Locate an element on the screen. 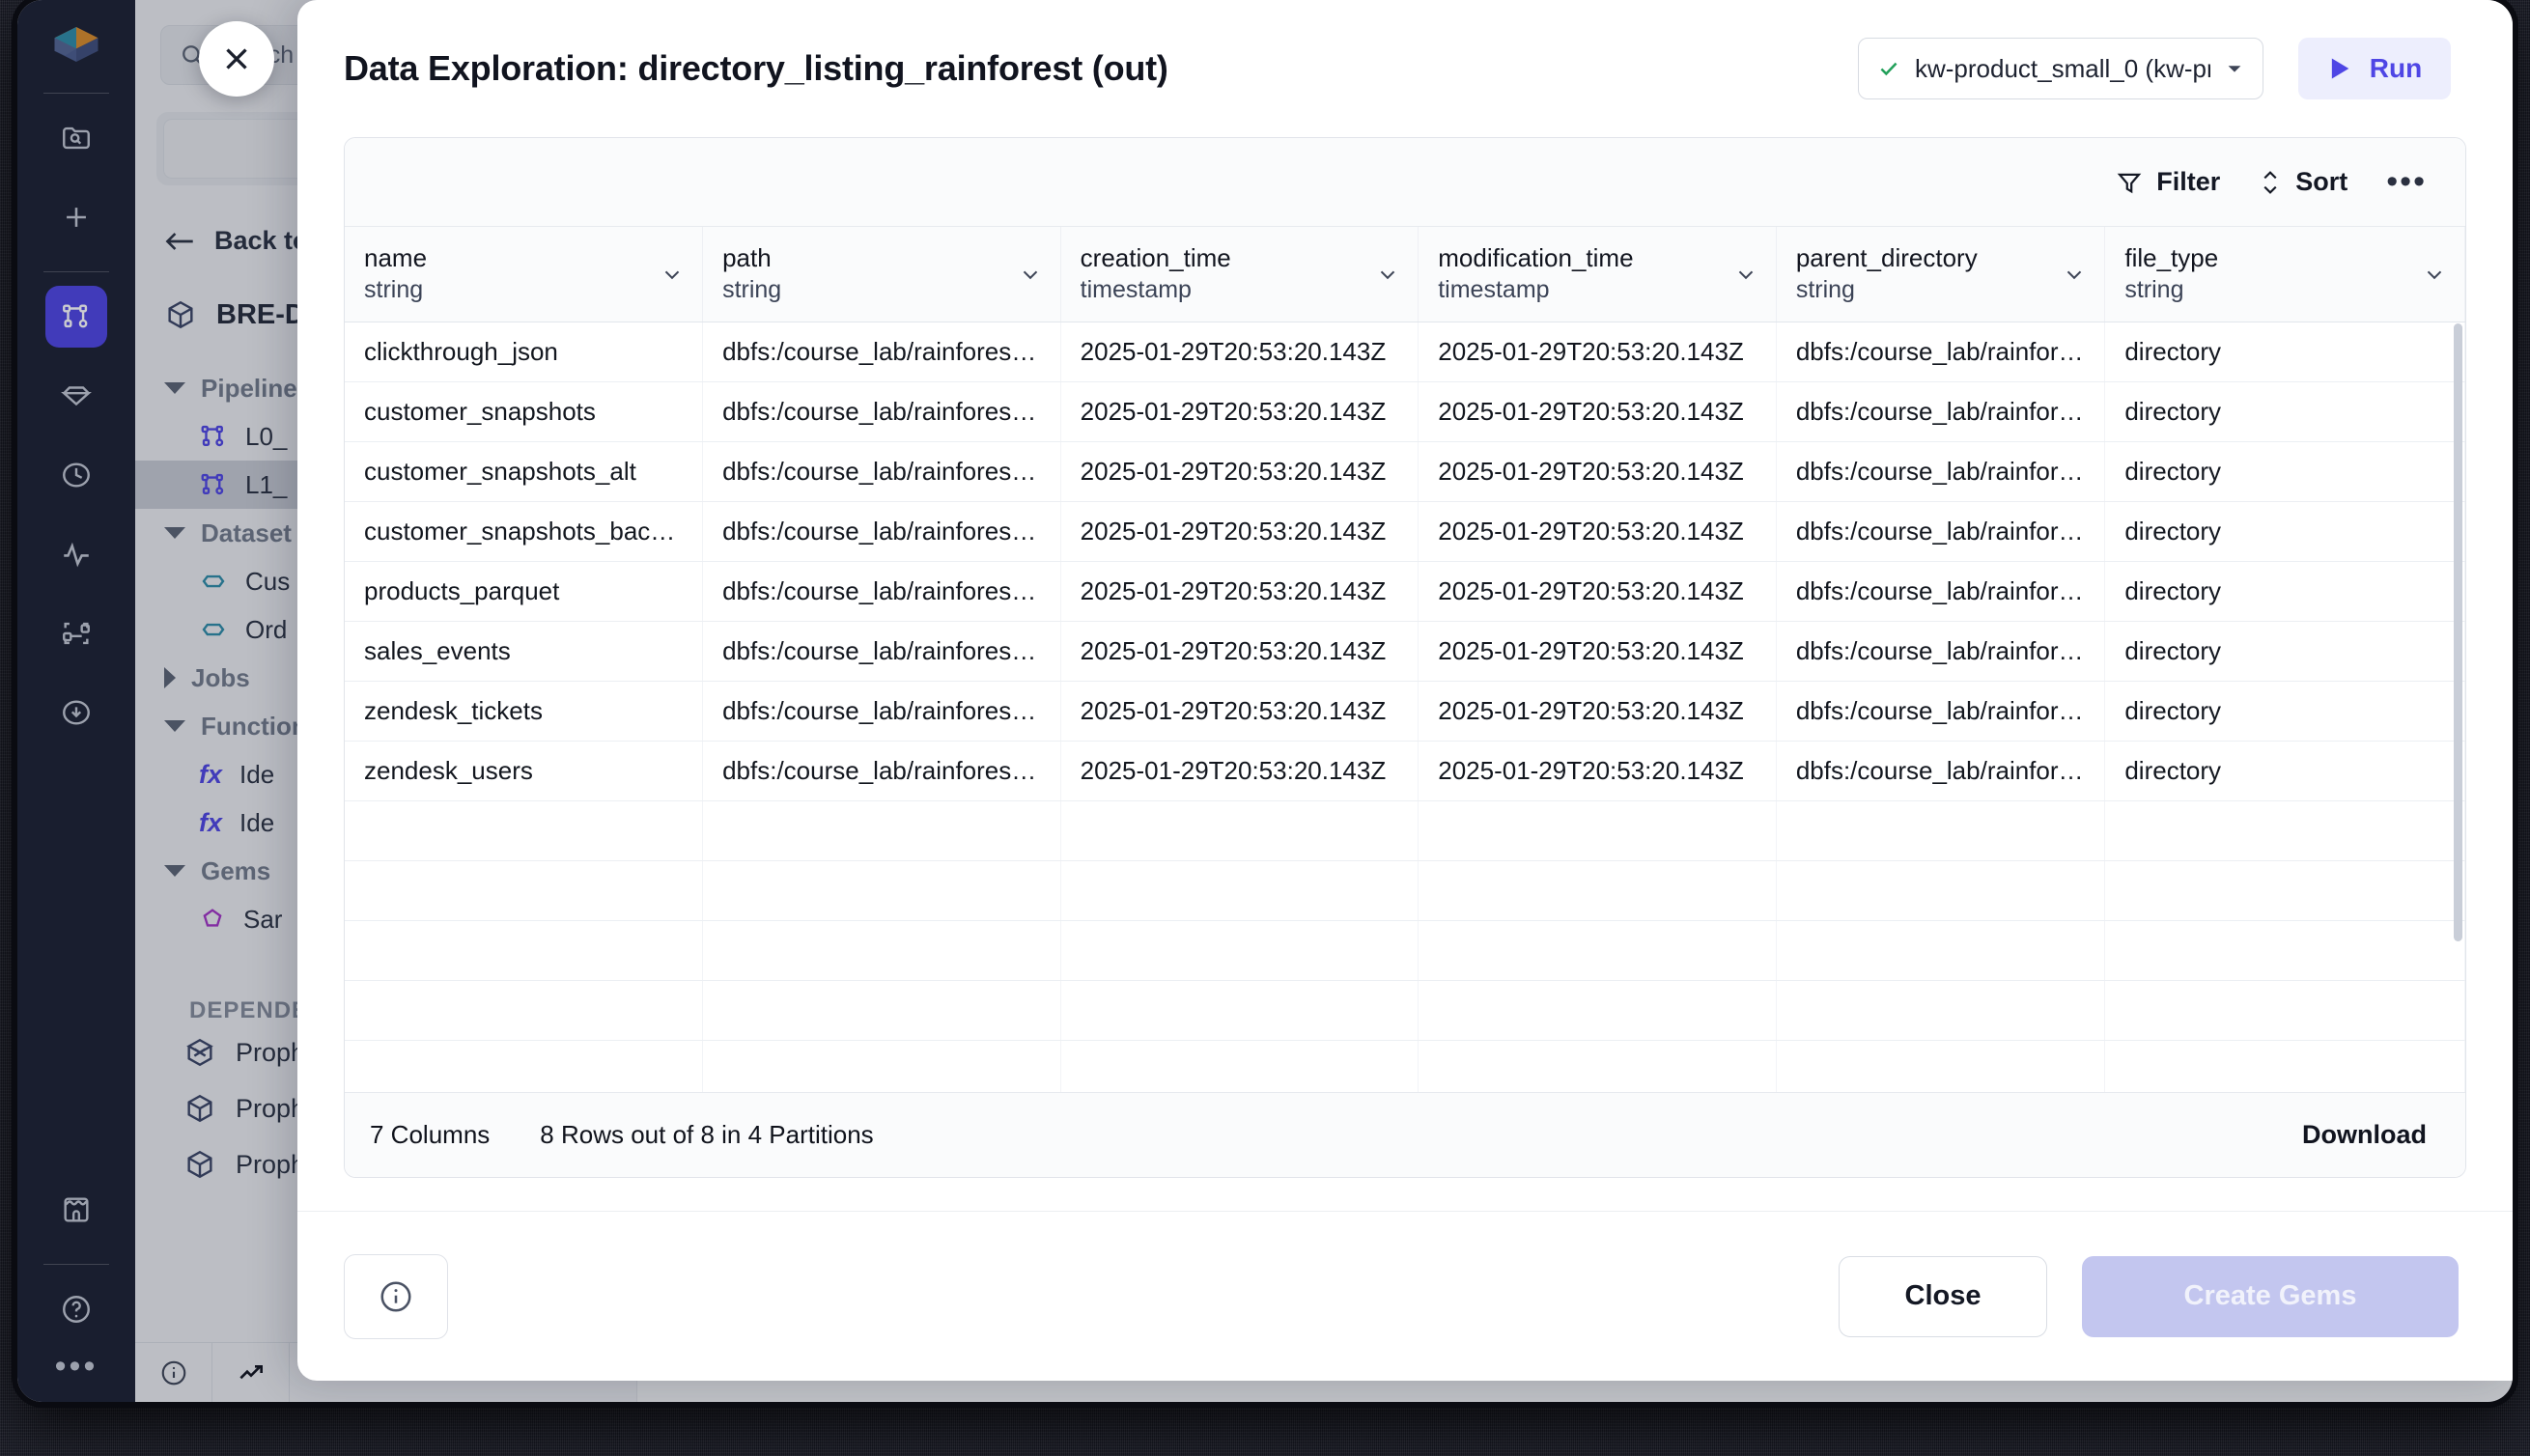 The width and height of the screenshot is (2530, 1456). column-type: timestamp is located at coordinates (1136, 290).